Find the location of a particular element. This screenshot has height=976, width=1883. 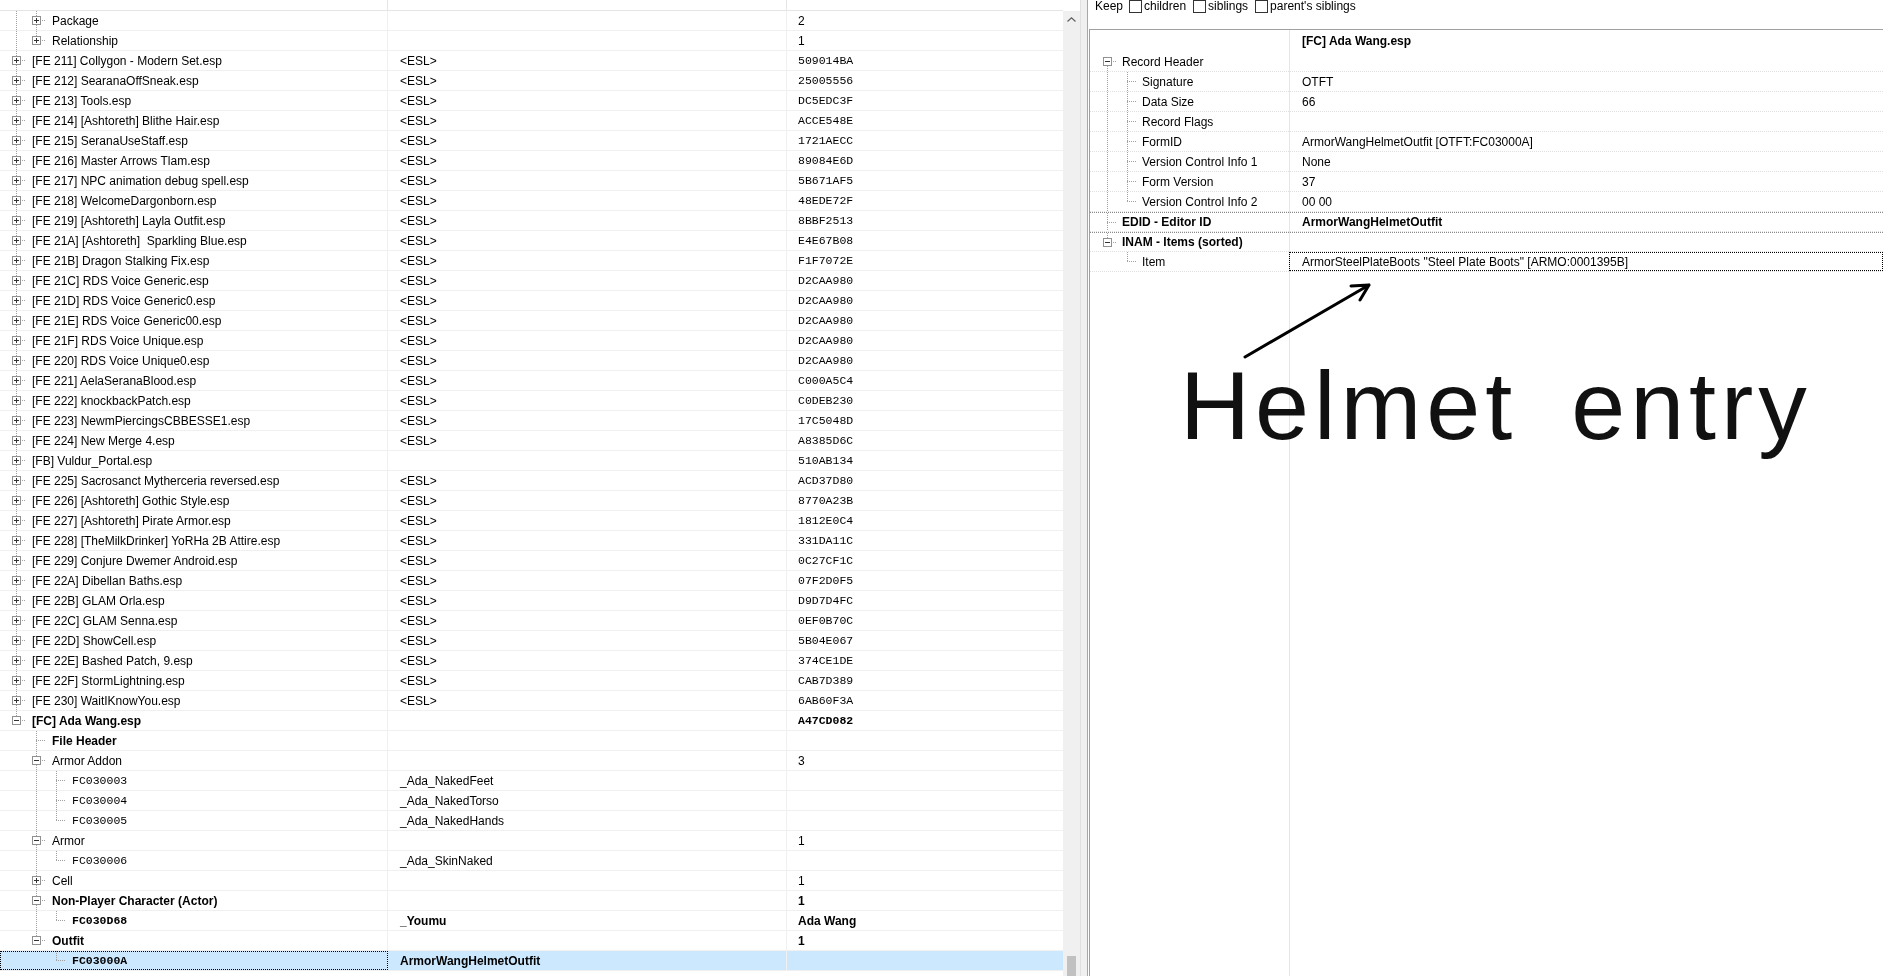

record-row: Record Flags is located at coordinates (1486, 122).